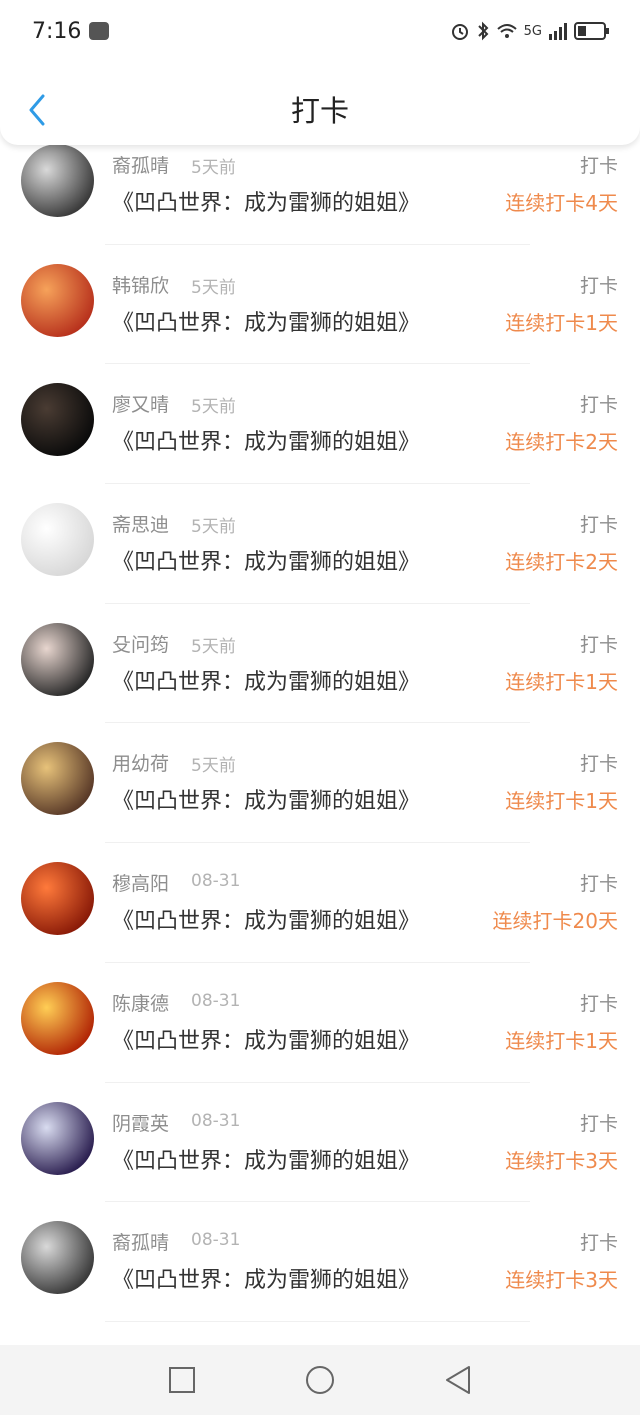  I want to click on list-item: 裔孤晴 08-31 《凹凸世界：成为雷狮的姐姐》 打卡 连续打卡3天, so click(320, 1262).